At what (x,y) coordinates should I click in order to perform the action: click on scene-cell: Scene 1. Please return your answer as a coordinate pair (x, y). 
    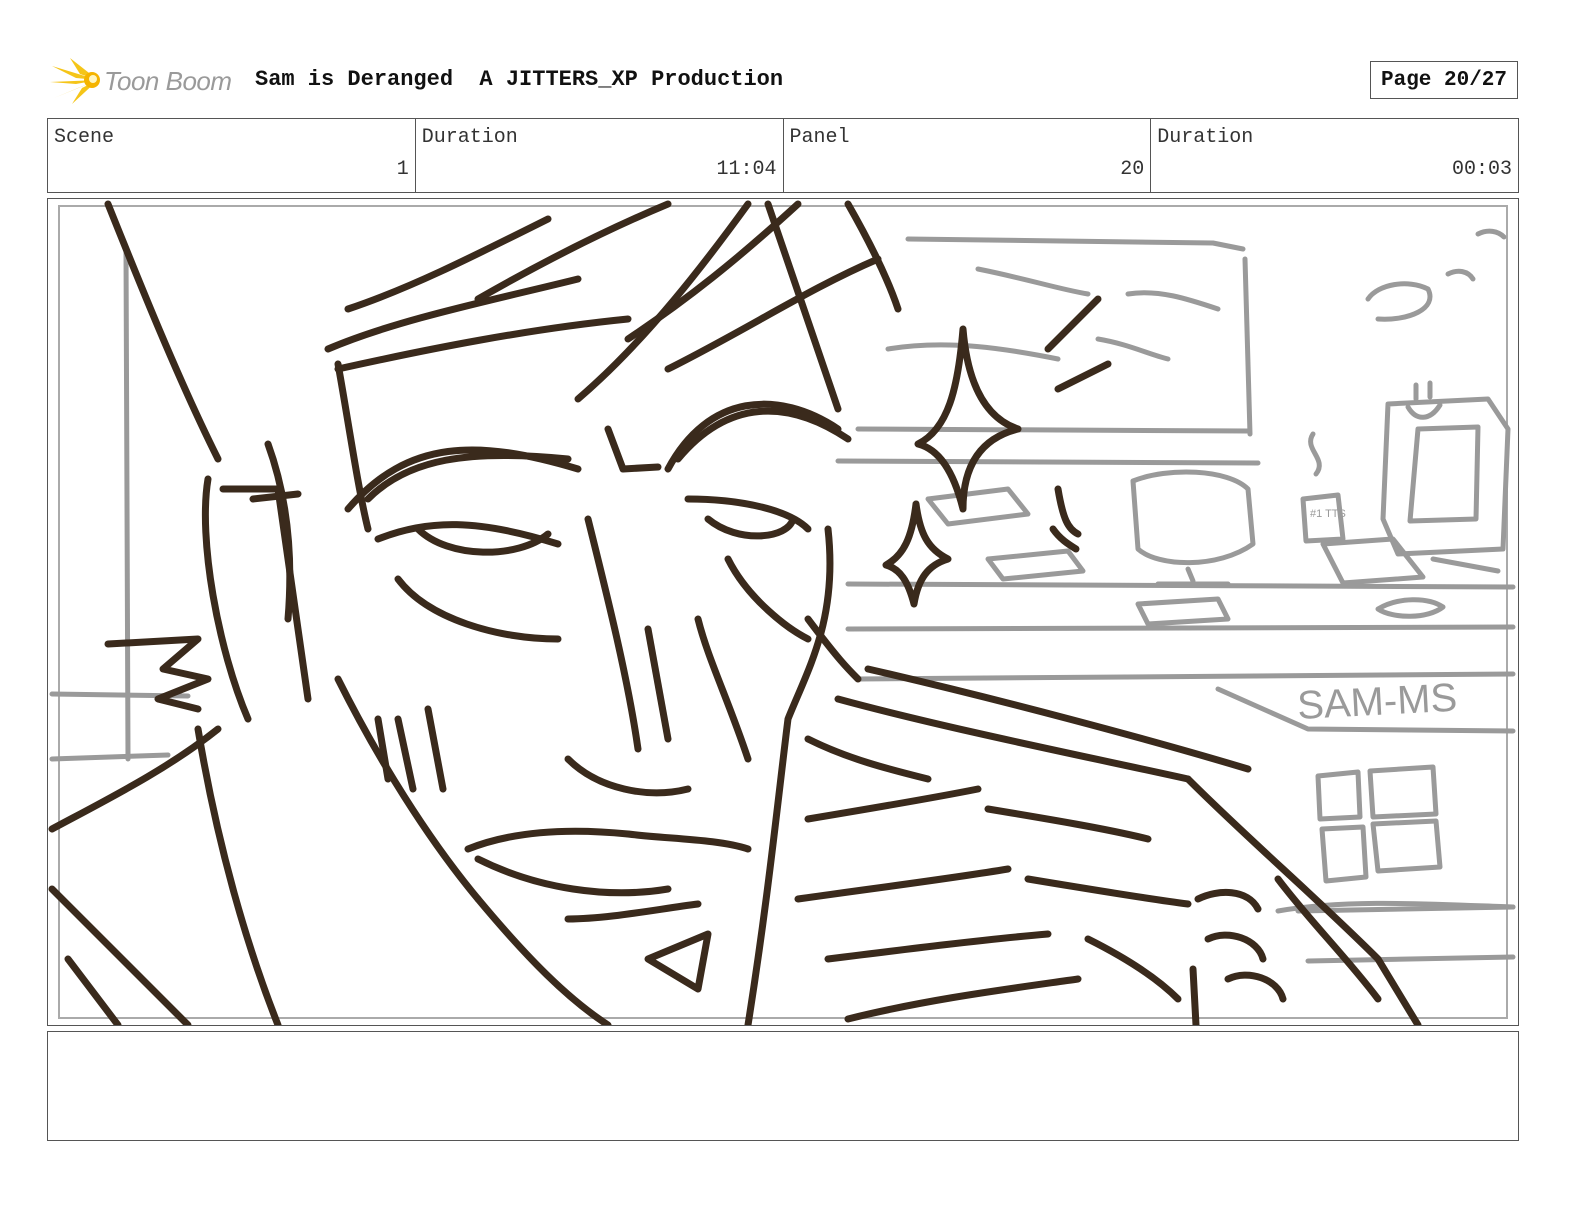
    Looking at the image, I should click on (232, 155).